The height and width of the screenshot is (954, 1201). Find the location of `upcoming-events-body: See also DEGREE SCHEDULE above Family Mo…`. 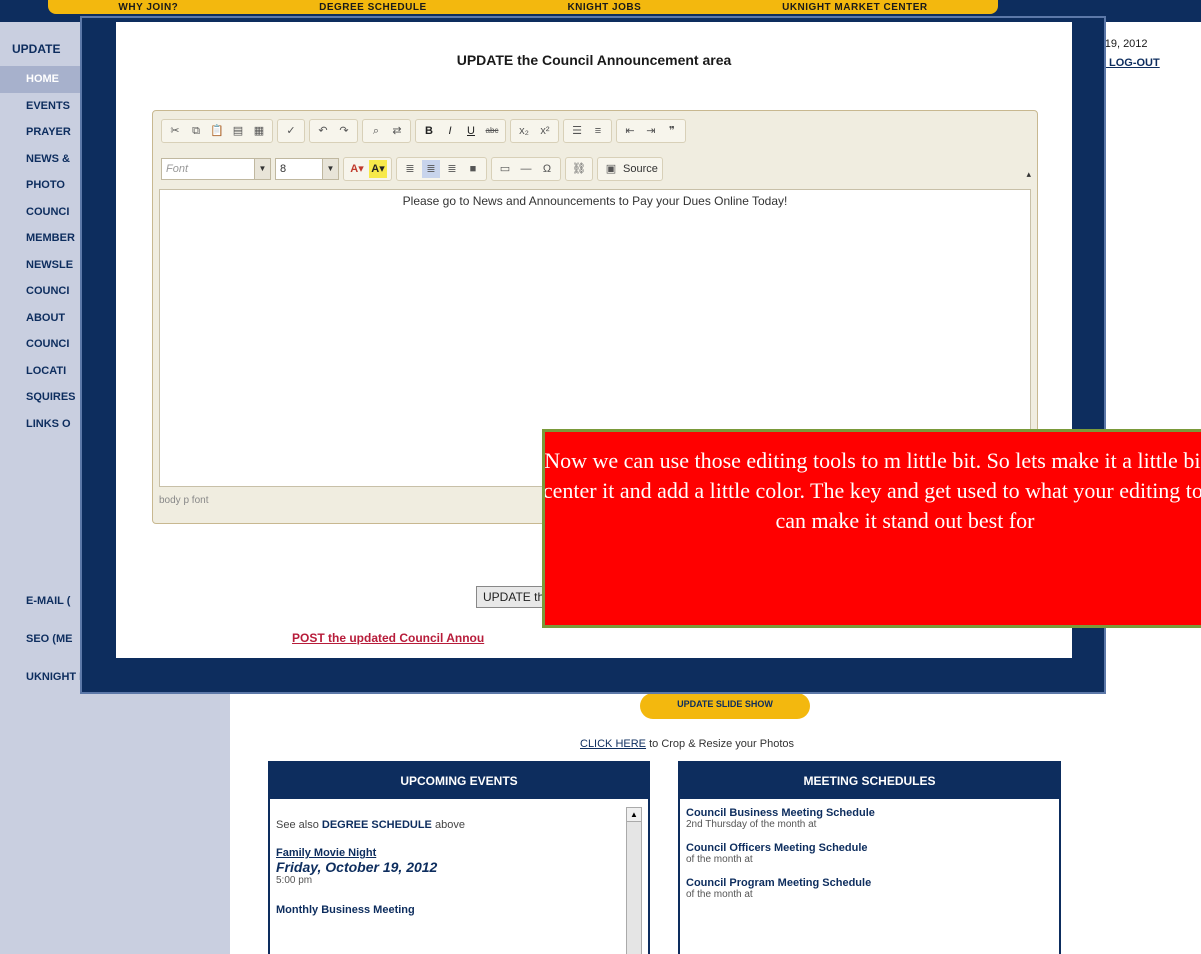

upcoming-events-body: See also DEGREE SCHEDULE above Family Mo… is located at coordinates (459, 857).